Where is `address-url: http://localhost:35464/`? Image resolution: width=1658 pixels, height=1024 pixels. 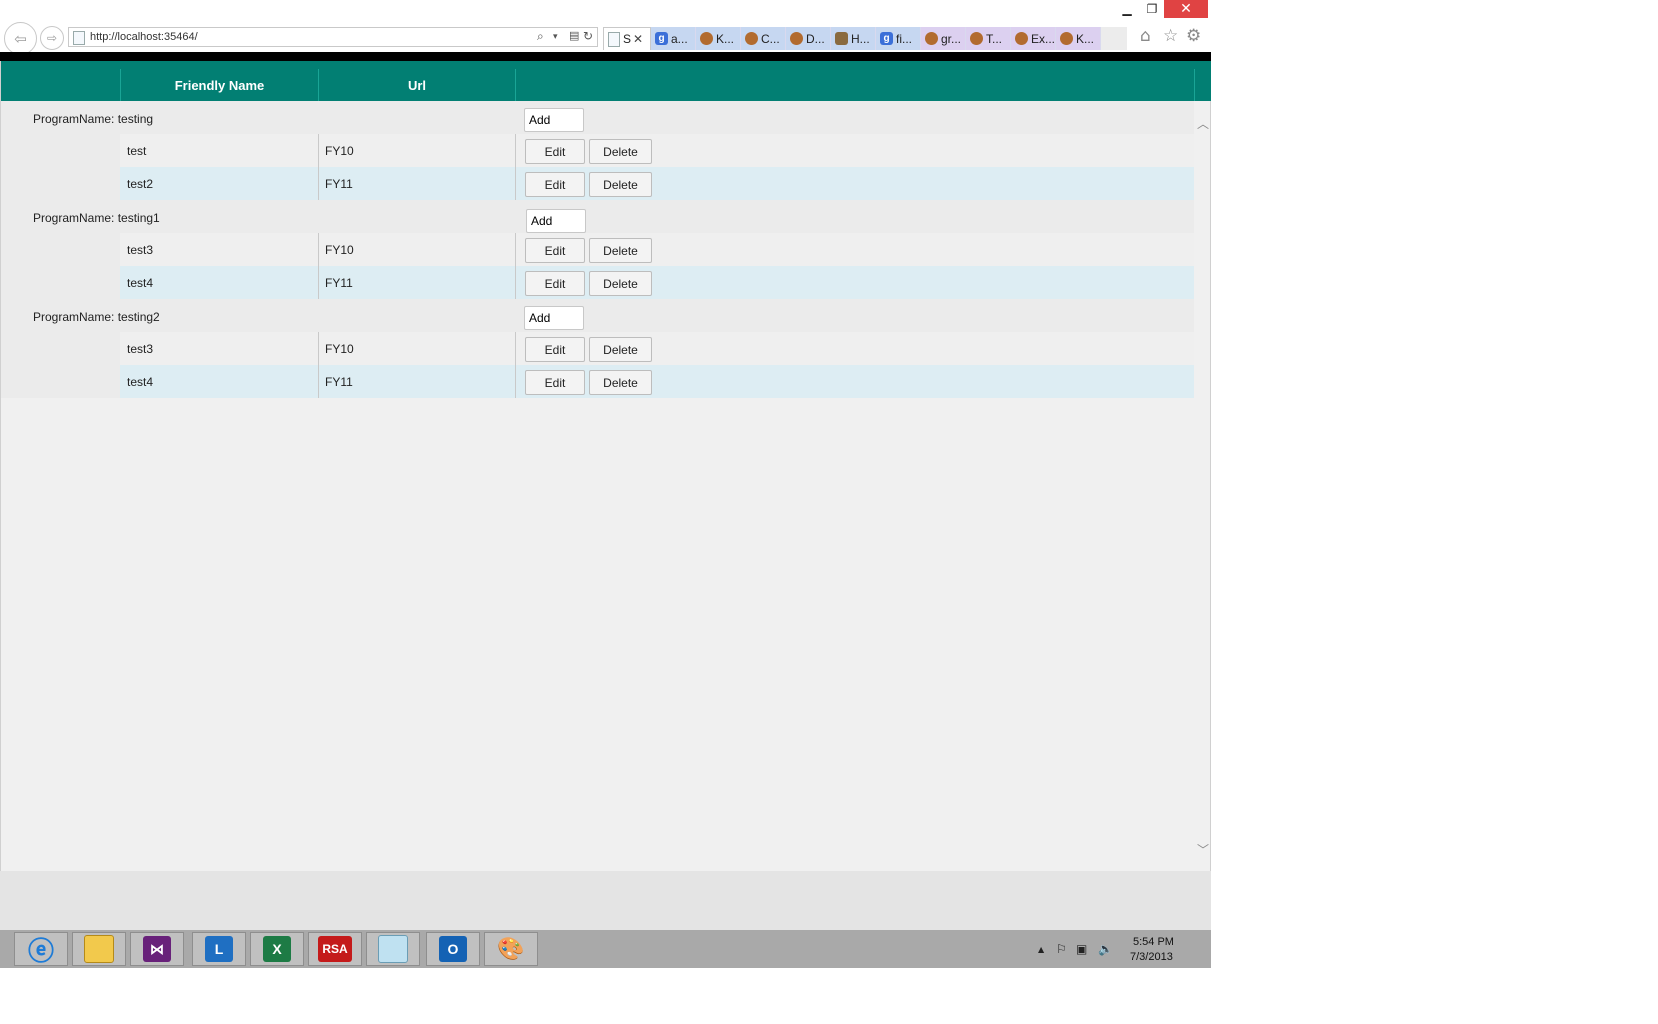
address-url: http://localhost:35464/ is located at coordinates (144, 37).